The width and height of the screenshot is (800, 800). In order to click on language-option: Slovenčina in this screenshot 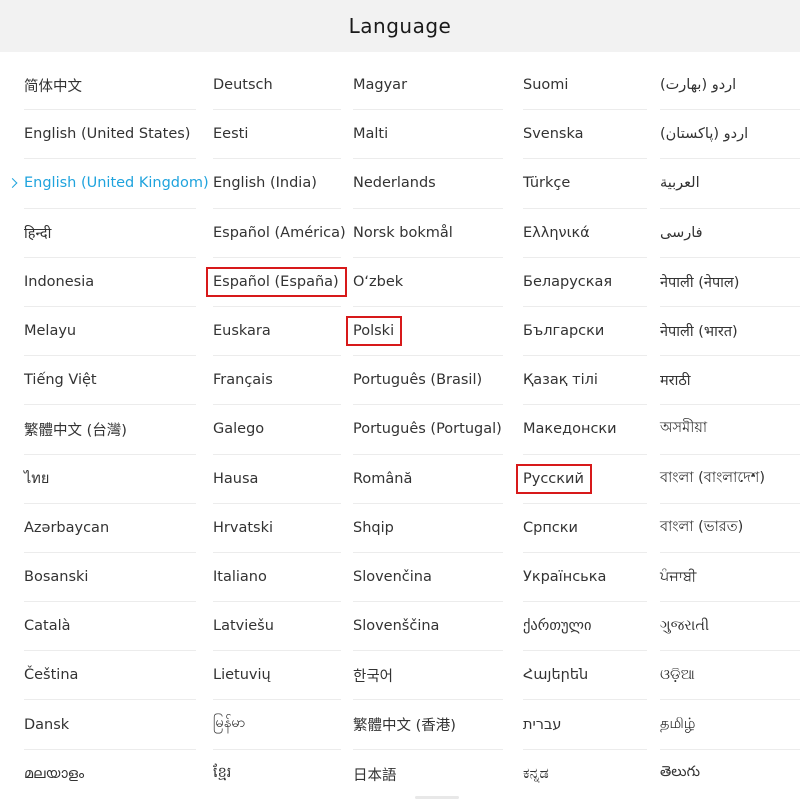, I will do `click(428, 578)`.